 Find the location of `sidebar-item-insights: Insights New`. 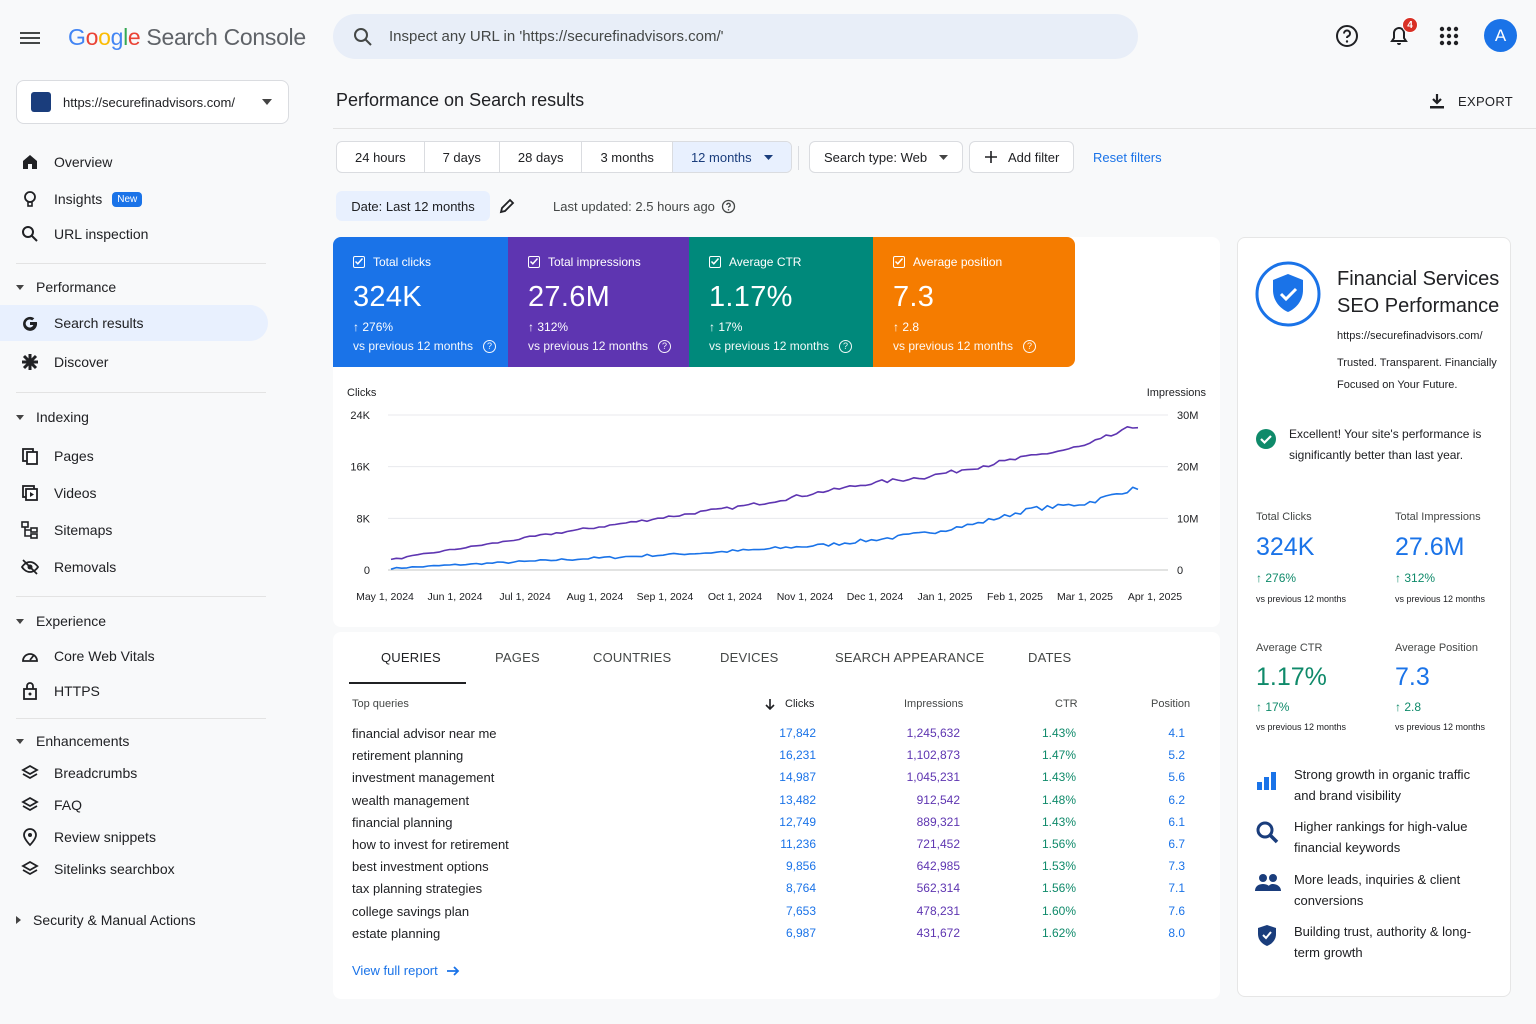

sidebar-item-insights: Insights New is located at coordinates (134, 199).